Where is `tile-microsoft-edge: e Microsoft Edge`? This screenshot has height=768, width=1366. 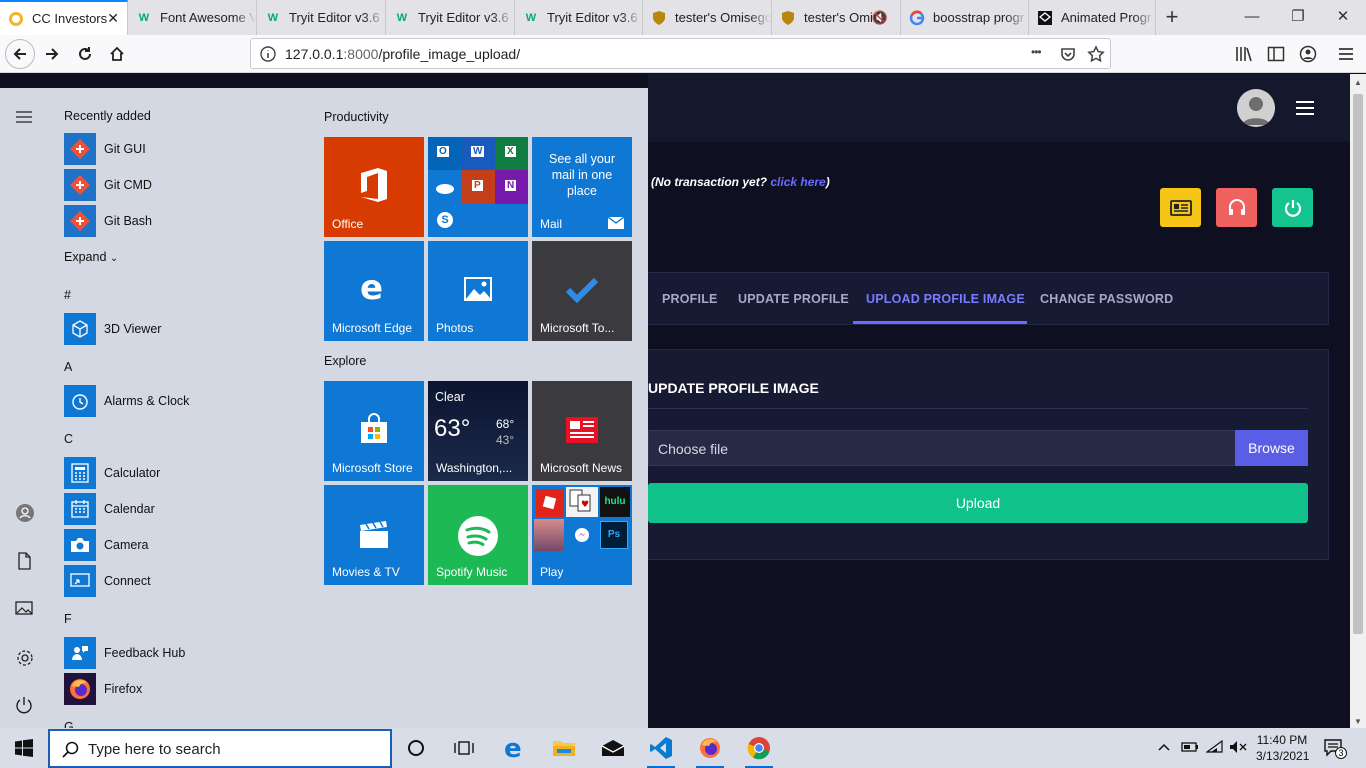
tile-microsoft-edge: e Microsoft Edge is located at coordinates (374, 291).